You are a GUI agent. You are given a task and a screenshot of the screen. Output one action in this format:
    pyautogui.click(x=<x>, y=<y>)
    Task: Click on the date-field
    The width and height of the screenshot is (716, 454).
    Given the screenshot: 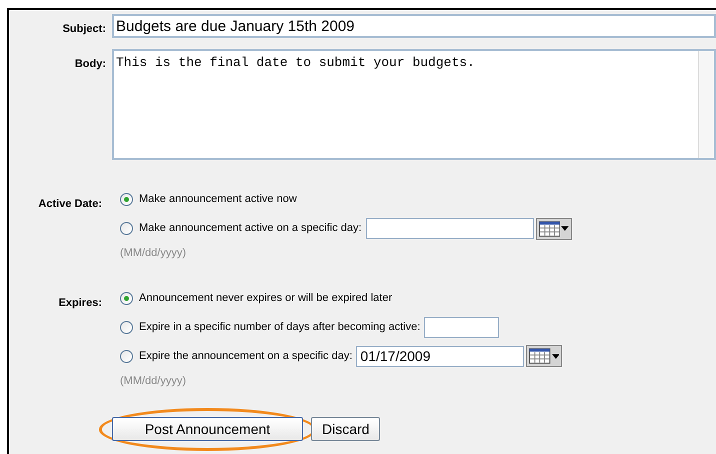 What is the action you would take?
    pyautogui.click(x=450, y=228)
    